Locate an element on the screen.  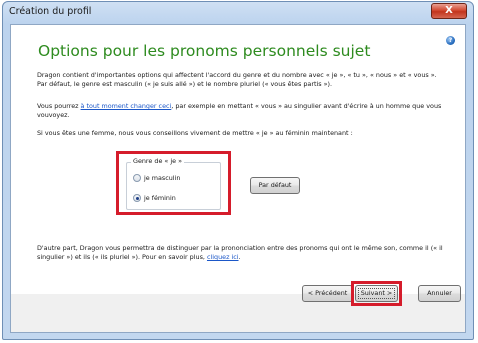
change-settings-link: à tout moment changer ceci is located at coordinates (126, 106).